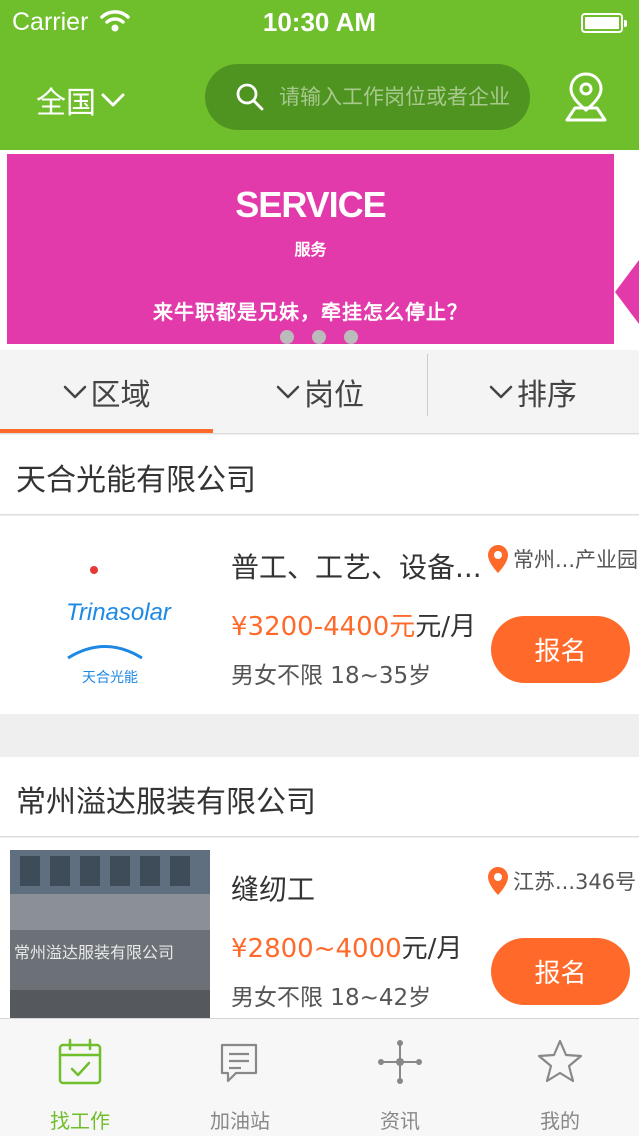 The height and width of the screenshot is (1136, 639). I want to click on company-logo: Trinasolar 天合光能, so click(105, 615).